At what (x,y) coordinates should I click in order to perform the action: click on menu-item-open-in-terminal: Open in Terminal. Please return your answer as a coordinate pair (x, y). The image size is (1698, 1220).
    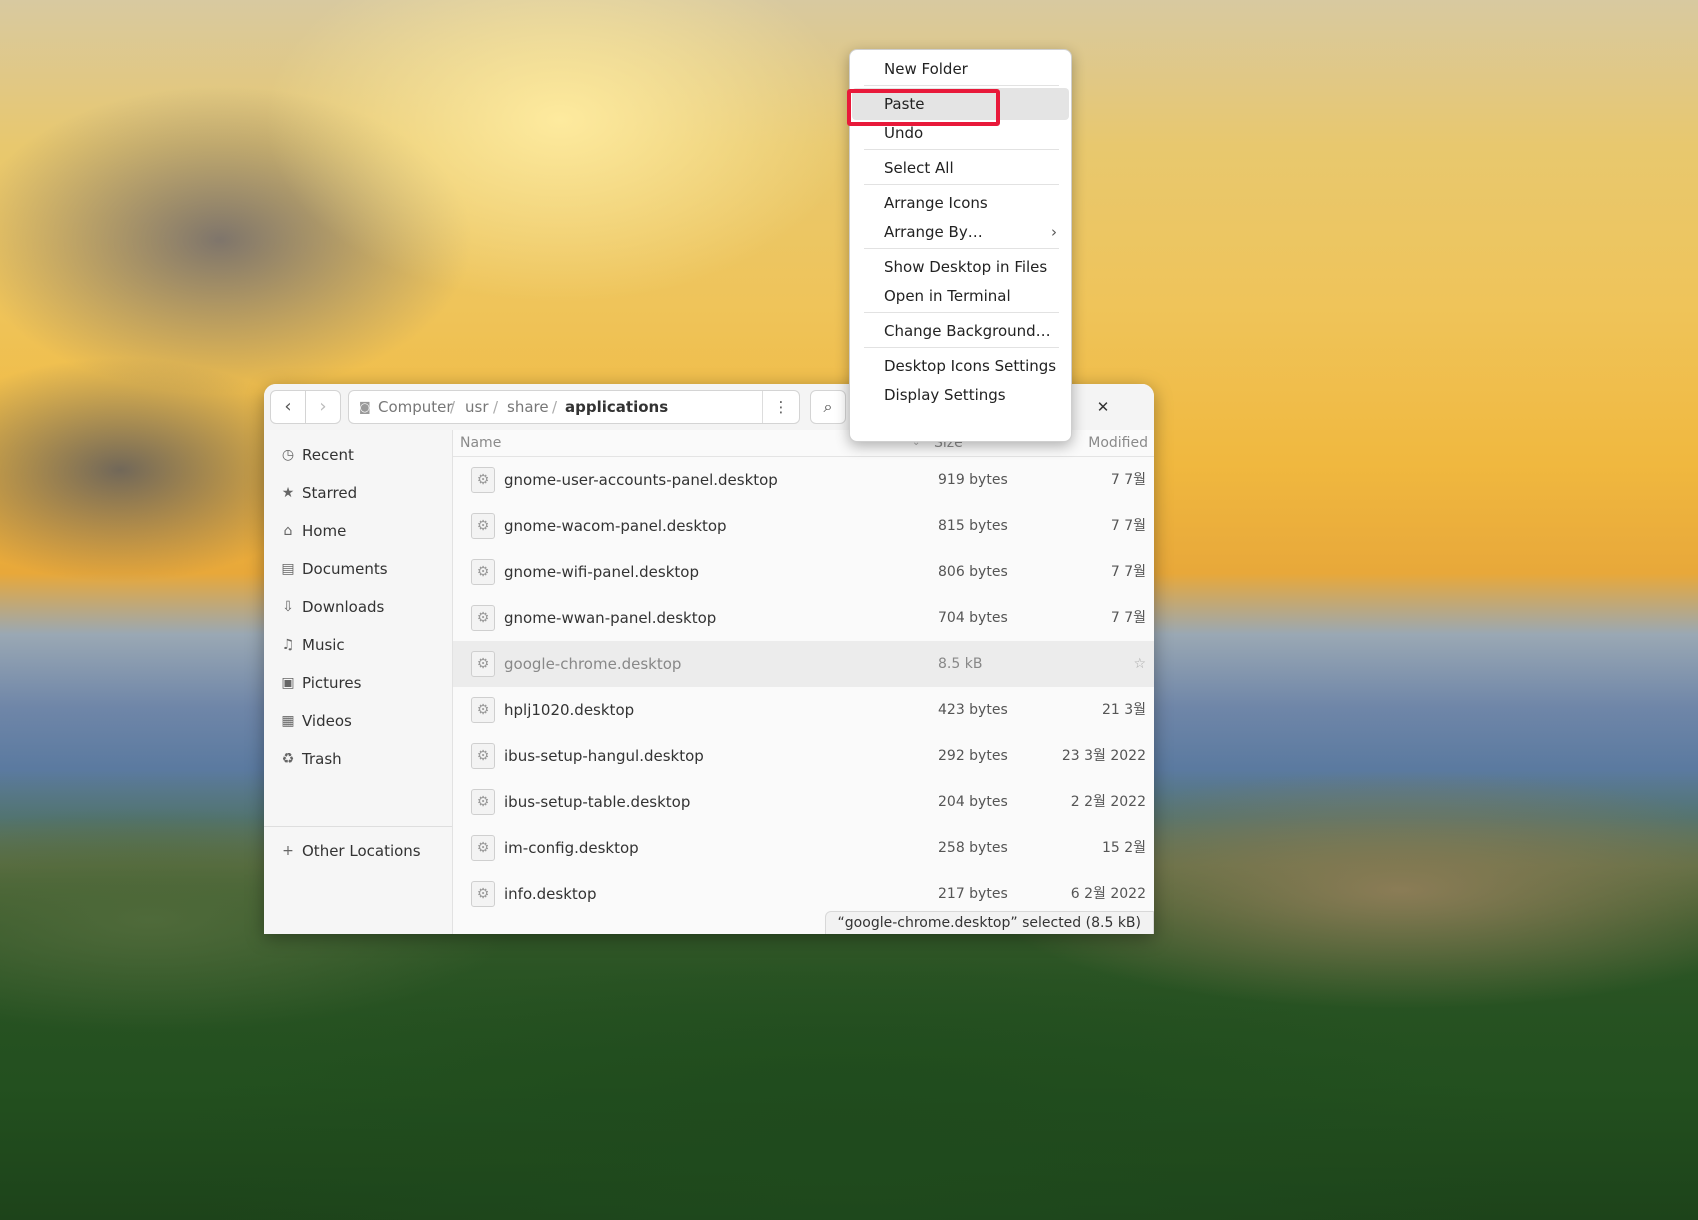
    Looking at the image, I should click on (961, 296).